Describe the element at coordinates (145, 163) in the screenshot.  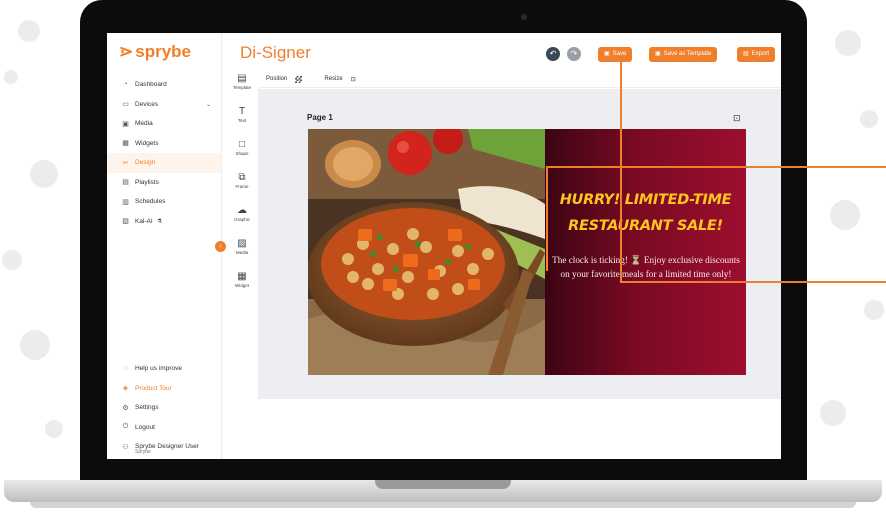
I see `sidebar-item-label: Design` at that location.